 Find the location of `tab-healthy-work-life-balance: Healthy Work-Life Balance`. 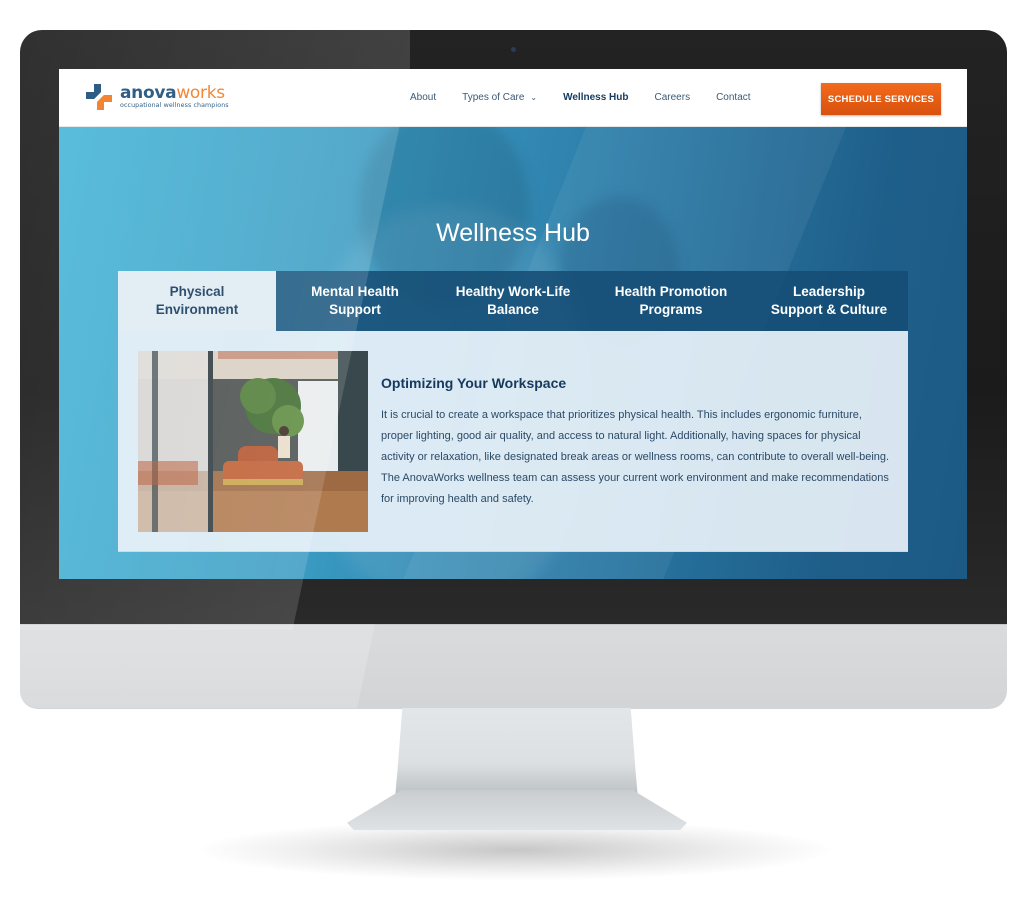

tab-healthy-work-life-balance: Healthy Work-Life Balance is located at coordinates (513, 301).